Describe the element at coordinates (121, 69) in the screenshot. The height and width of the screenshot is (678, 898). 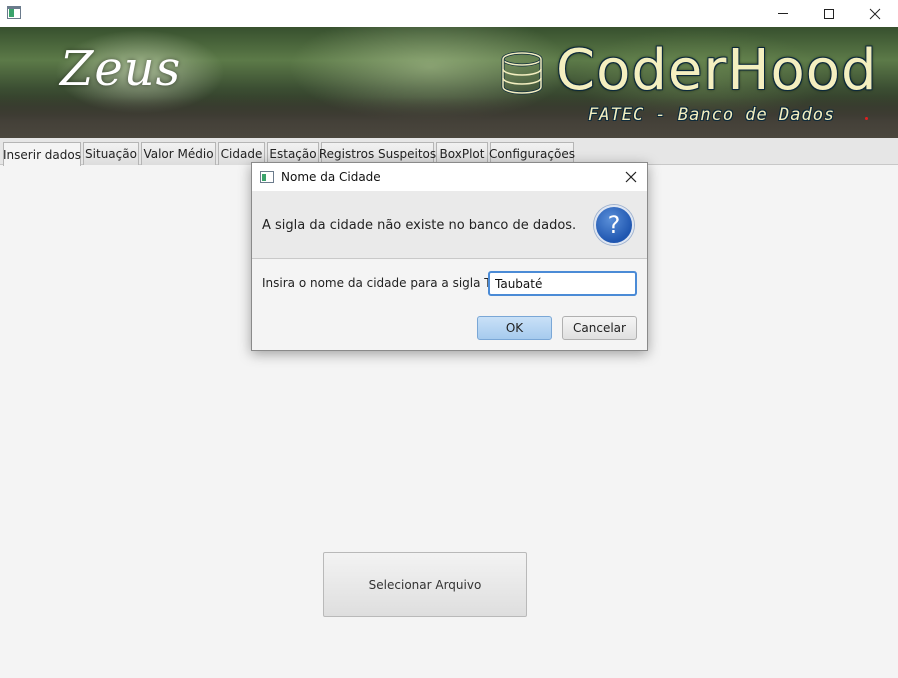
I see `zeus-logo-text: Zeus` at that location.